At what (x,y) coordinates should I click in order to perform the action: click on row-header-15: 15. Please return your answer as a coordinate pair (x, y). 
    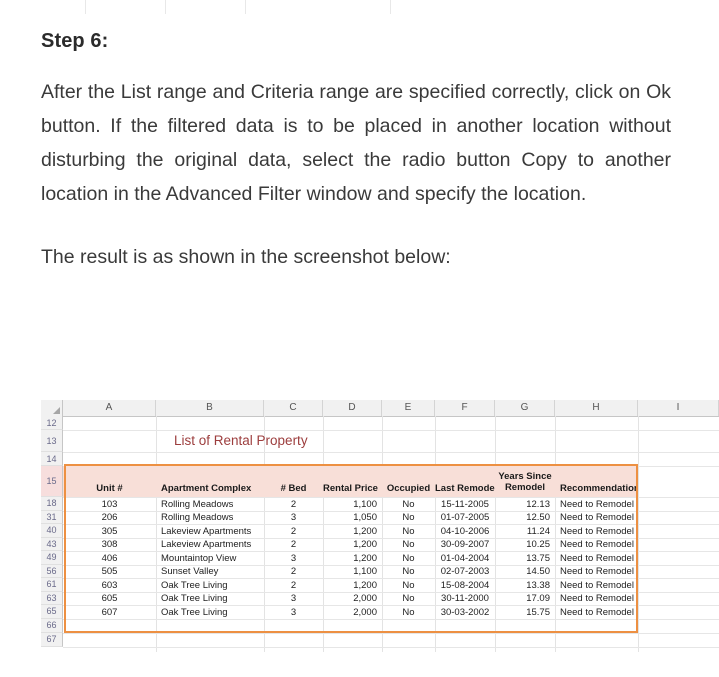
    Looking at the image, I should click on (52, 481).